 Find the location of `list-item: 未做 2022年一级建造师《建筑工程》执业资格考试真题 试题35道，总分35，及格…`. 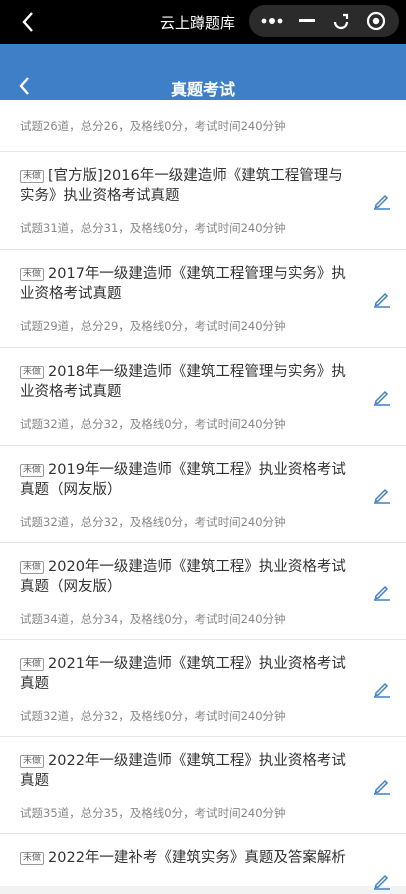

list-item: 未做 2022年一级建造师《建筑工程》执业资格考试真题 试题35道，总分35，及格… is located at coordinates (203, 785).